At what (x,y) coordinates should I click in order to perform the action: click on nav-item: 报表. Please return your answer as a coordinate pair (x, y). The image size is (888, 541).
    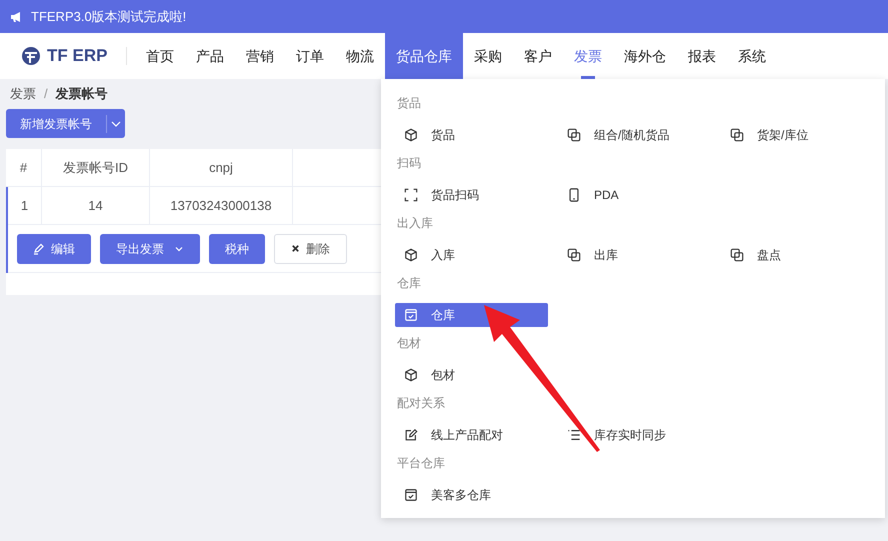
    Looking at the image, I should click on (702, 56).